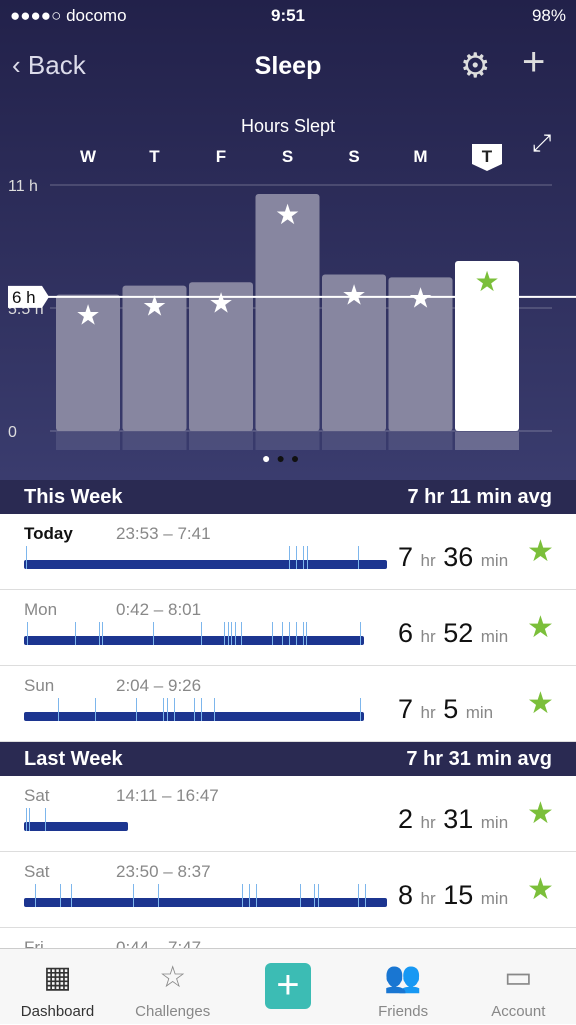  I want to click on row-duration: 7 hr 5 min, so click(446, 709).